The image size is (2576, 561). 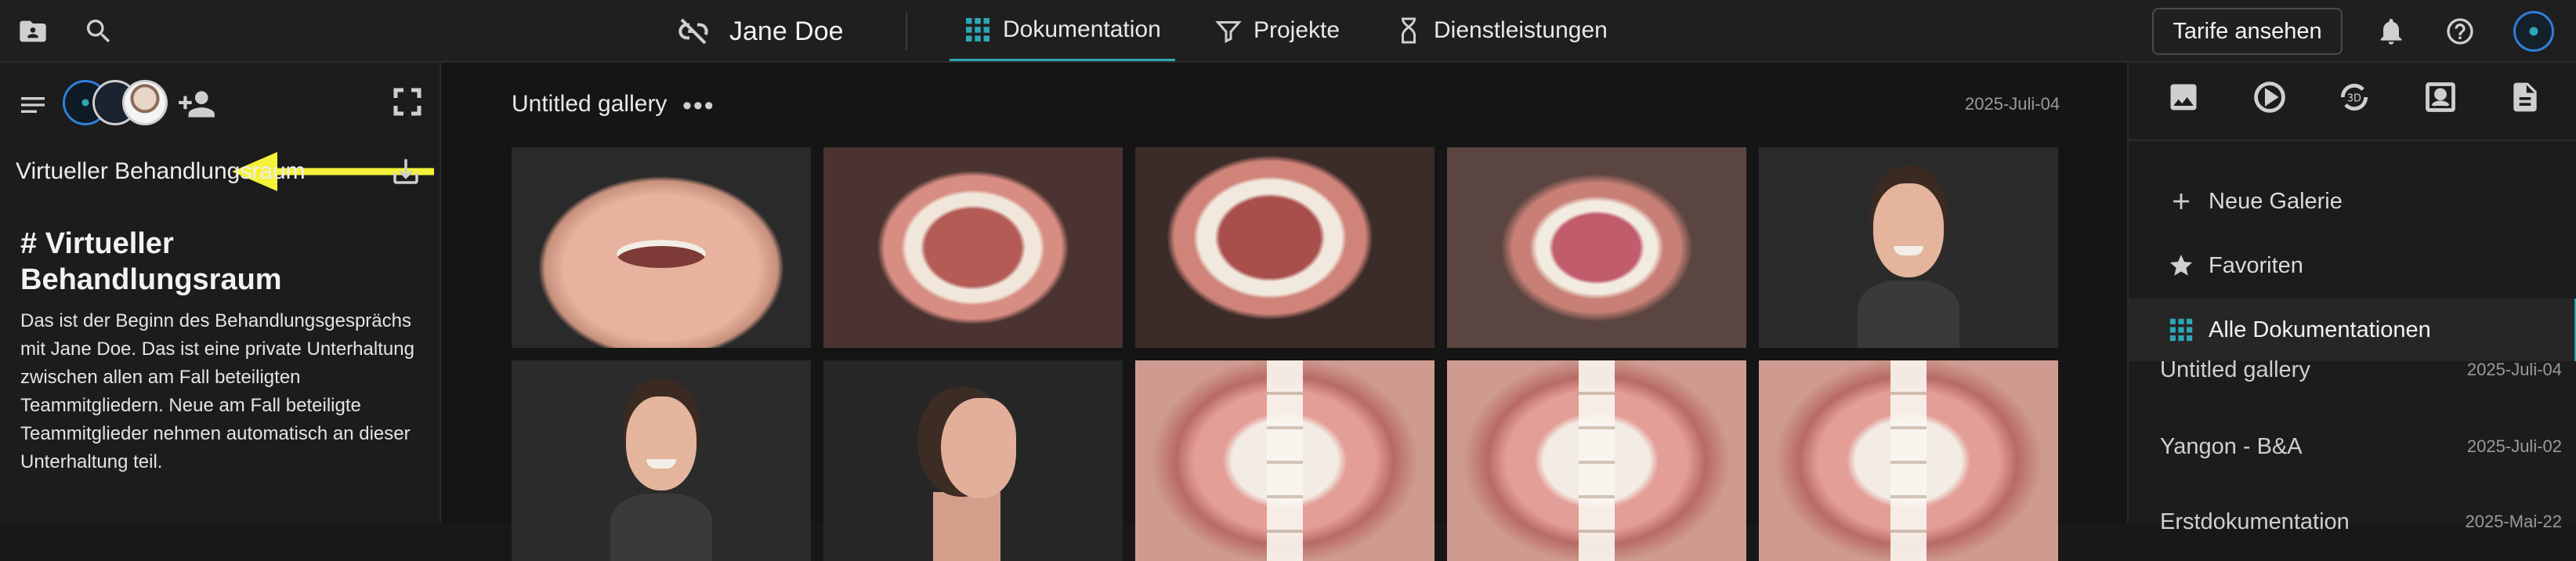 What do you see at coordinates (118, 103) in the screenshot?
I see `participant-avatars` at bounding box center [118, 103].